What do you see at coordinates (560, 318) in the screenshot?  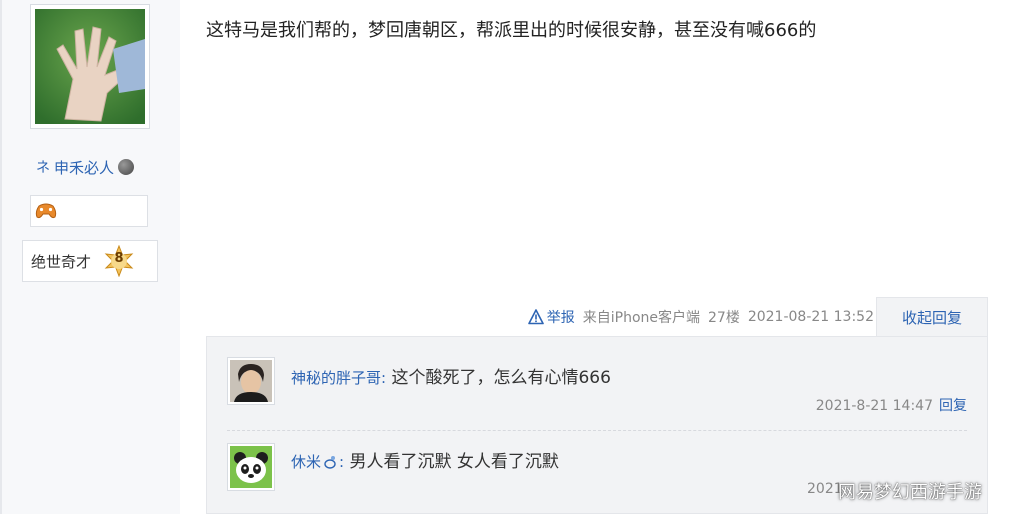 I see `report-label: 举报` at bounding box center [560, 318].